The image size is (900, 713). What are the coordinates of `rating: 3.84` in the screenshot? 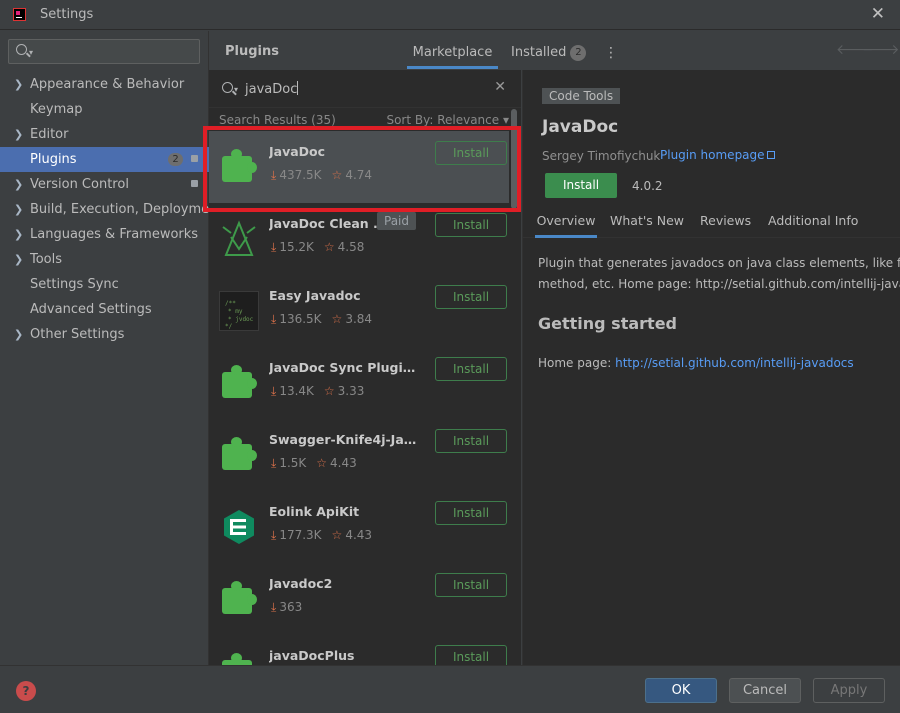 It's located at (359, 319).